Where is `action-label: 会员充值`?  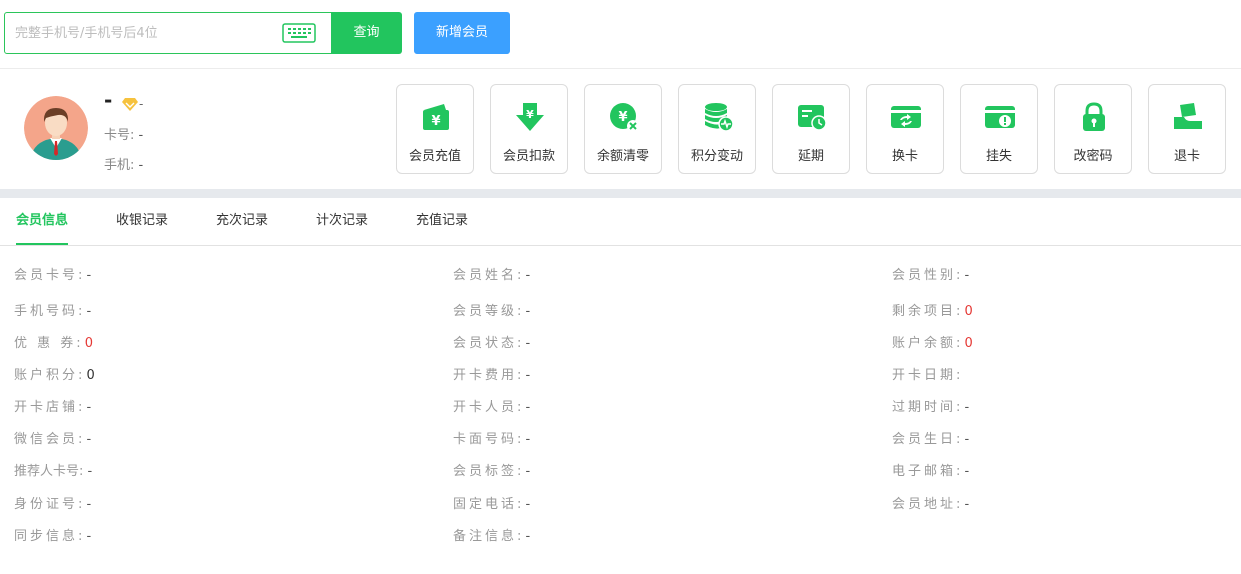
action-label: 会员充值 is located at coordinates (434, 156).